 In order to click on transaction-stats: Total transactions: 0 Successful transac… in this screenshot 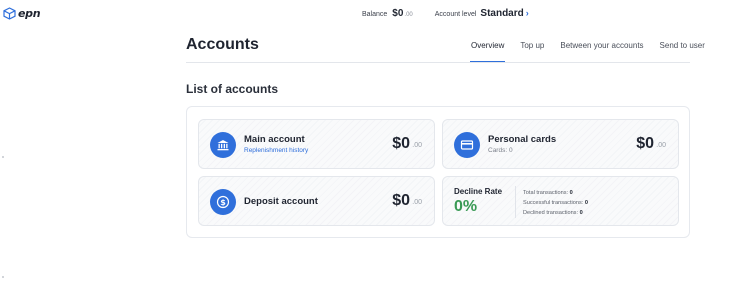, I will do `click(555, 203)`.